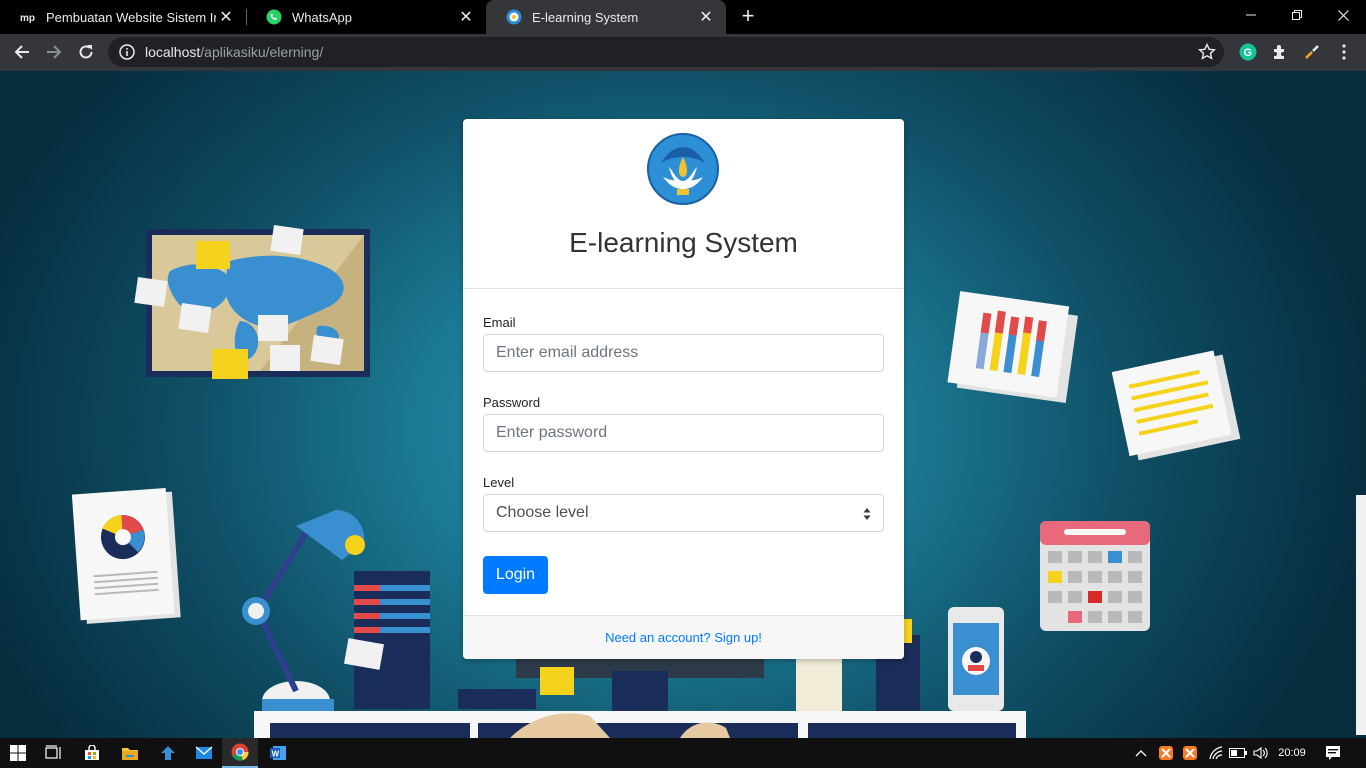 This screenshot has width=1366, height=768. I want to click on extensions-puzzle-icon, so click(1280, 52).